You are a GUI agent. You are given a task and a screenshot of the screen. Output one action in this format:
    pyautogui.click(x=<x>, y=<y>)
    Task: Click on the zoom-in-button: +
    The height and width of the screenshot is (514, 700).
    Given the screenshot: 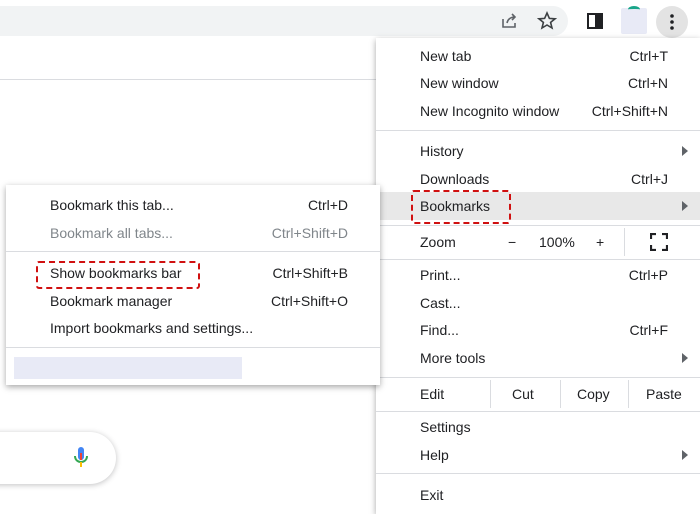 What is the action you would take?
    pyautogui.click(x=600, y=242)
    